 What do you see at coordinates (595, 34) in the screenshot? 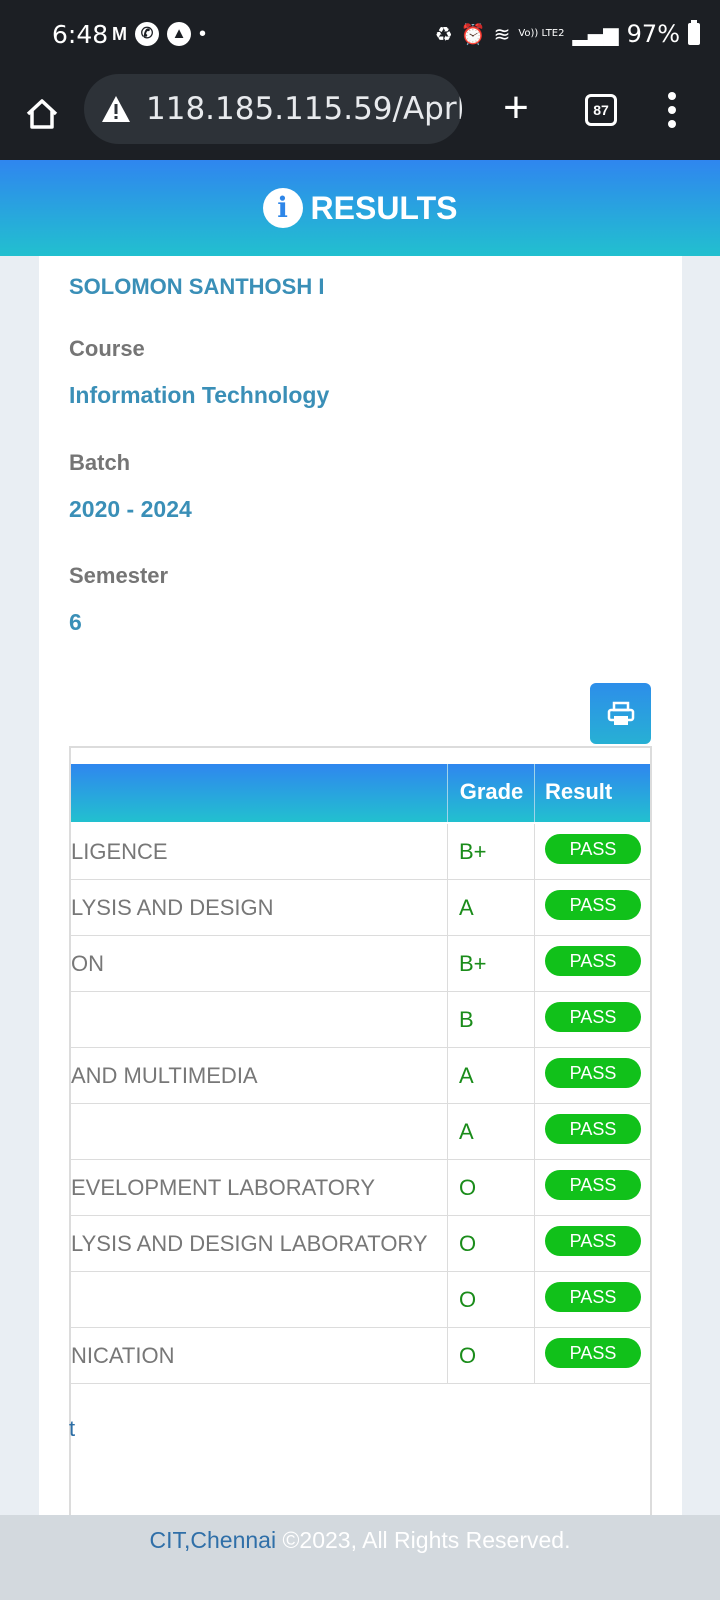
I see `signal-icon: ▂▄▆` at bounding box center [595, 34].